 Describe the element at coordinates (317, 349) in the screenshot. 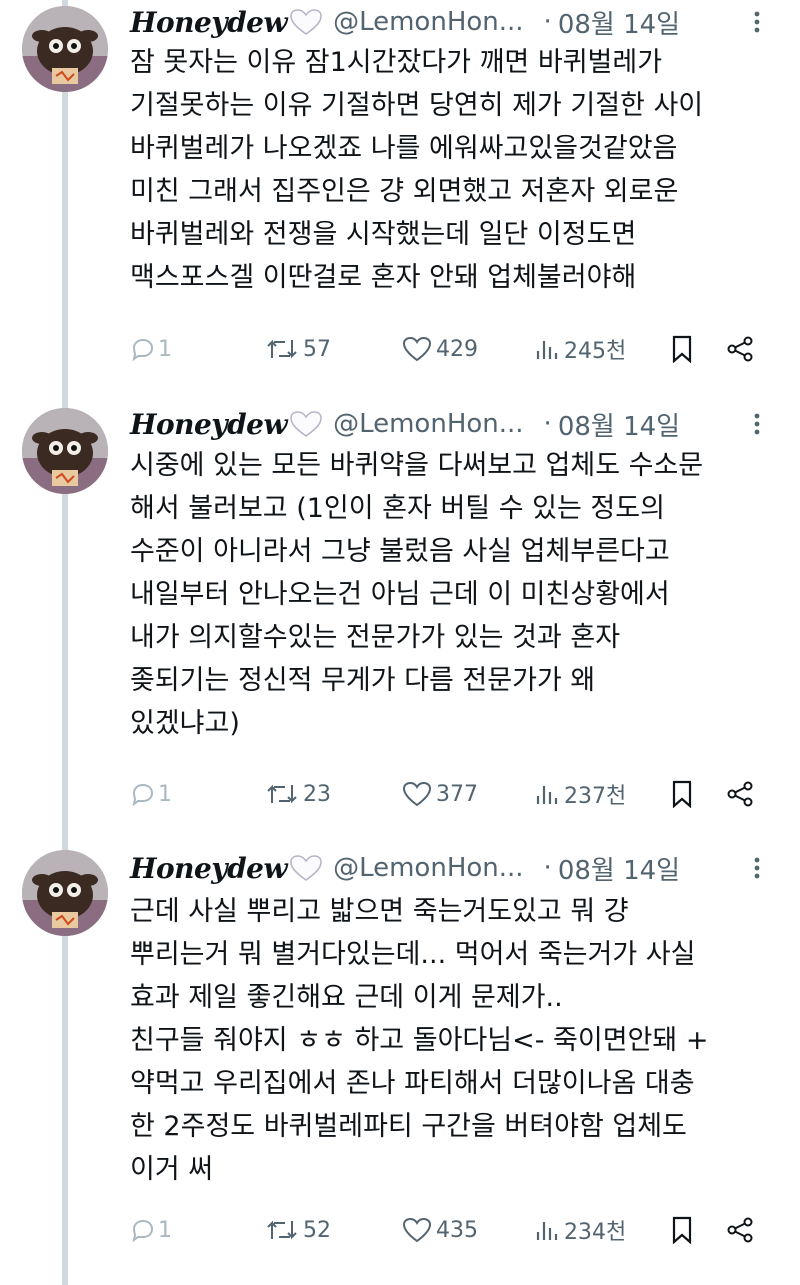

I see `retweet-count: 57` at that location.